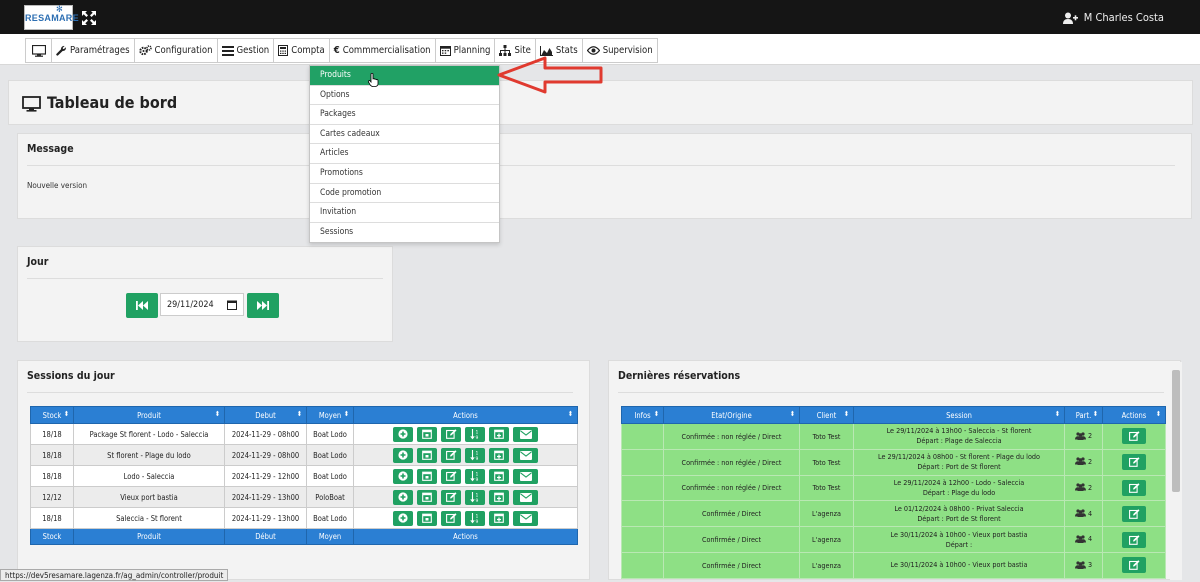 This screenshot has height=582, width=1200. I want to click on page-title: Tableau de bord, so click(112, 102).